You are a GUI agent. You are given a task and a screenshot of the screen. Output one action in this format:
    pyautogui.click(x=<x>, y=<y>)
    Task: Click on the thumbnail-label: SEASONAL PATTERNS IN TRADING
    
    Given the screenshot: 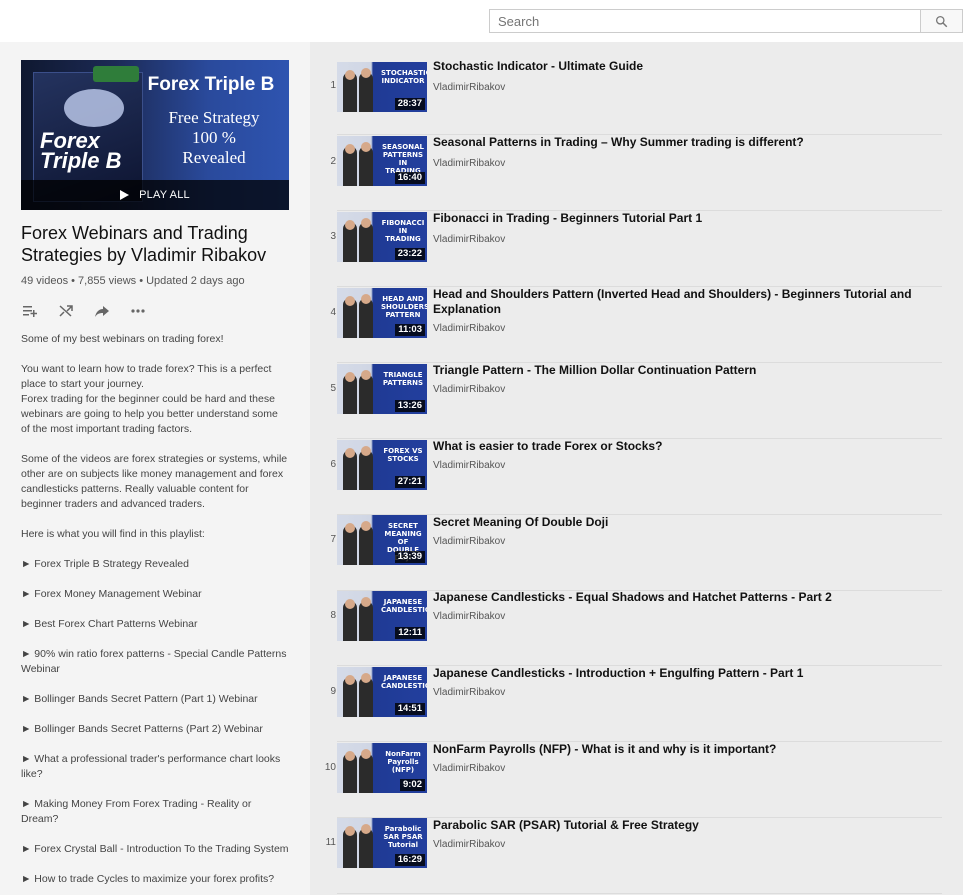 What is the action you would take?
    pyautogui.click(x=403, y=159)
    